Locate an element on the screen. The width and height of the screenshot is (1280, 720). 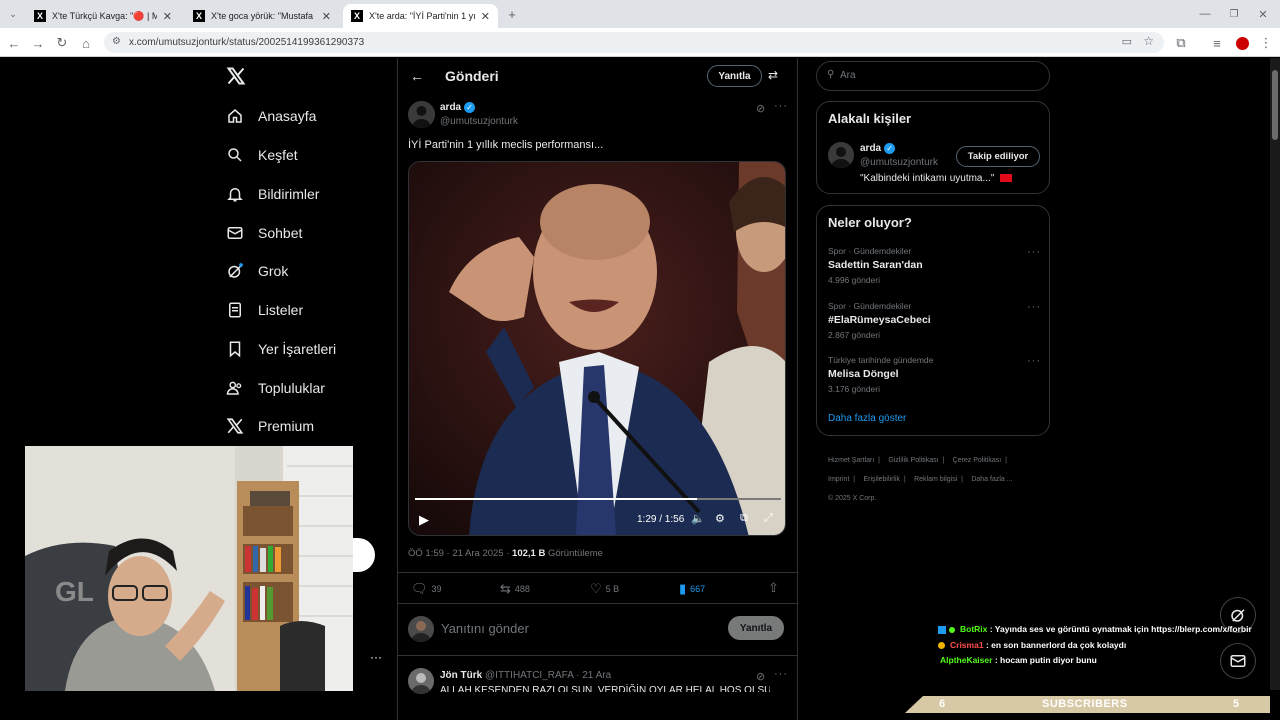
search-icon is located at coordinates (235, 155).